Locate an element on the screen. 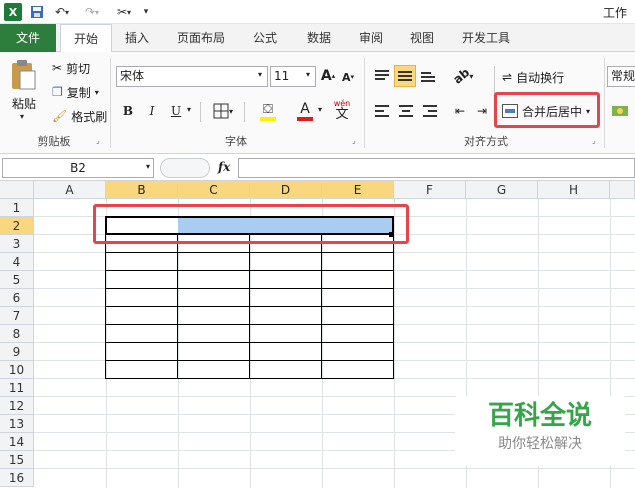  row-header: 11 is located at coordinates (17, 388).